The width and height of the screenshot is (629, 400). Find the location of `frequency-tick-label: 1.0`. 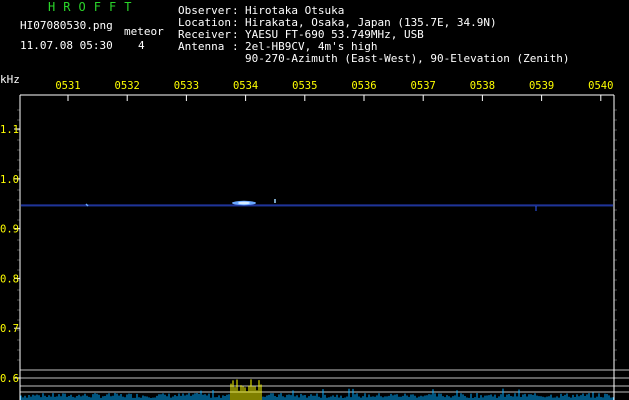

frequency-tick-label: 1.0 is located at coordinates (9, 180).